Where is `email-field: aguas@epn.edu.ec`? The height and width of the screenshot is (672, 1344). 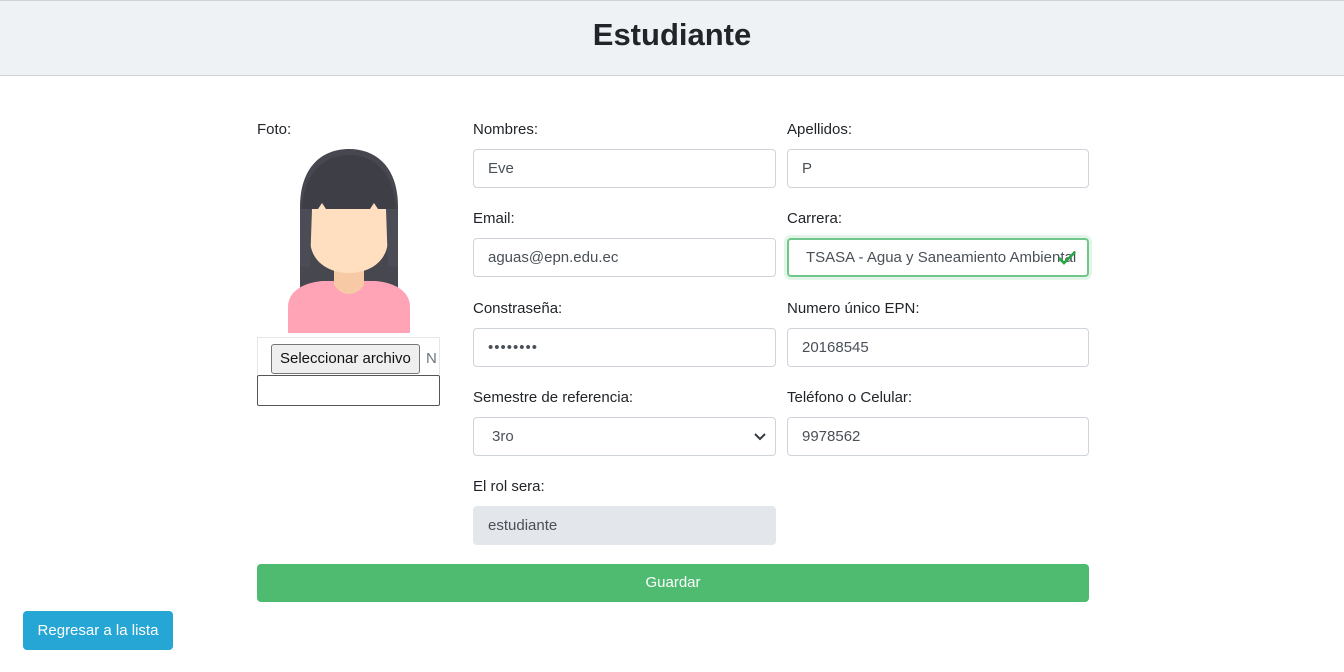 email-field: aguas@epn.edu.ec is located at coordinates (624, 257).